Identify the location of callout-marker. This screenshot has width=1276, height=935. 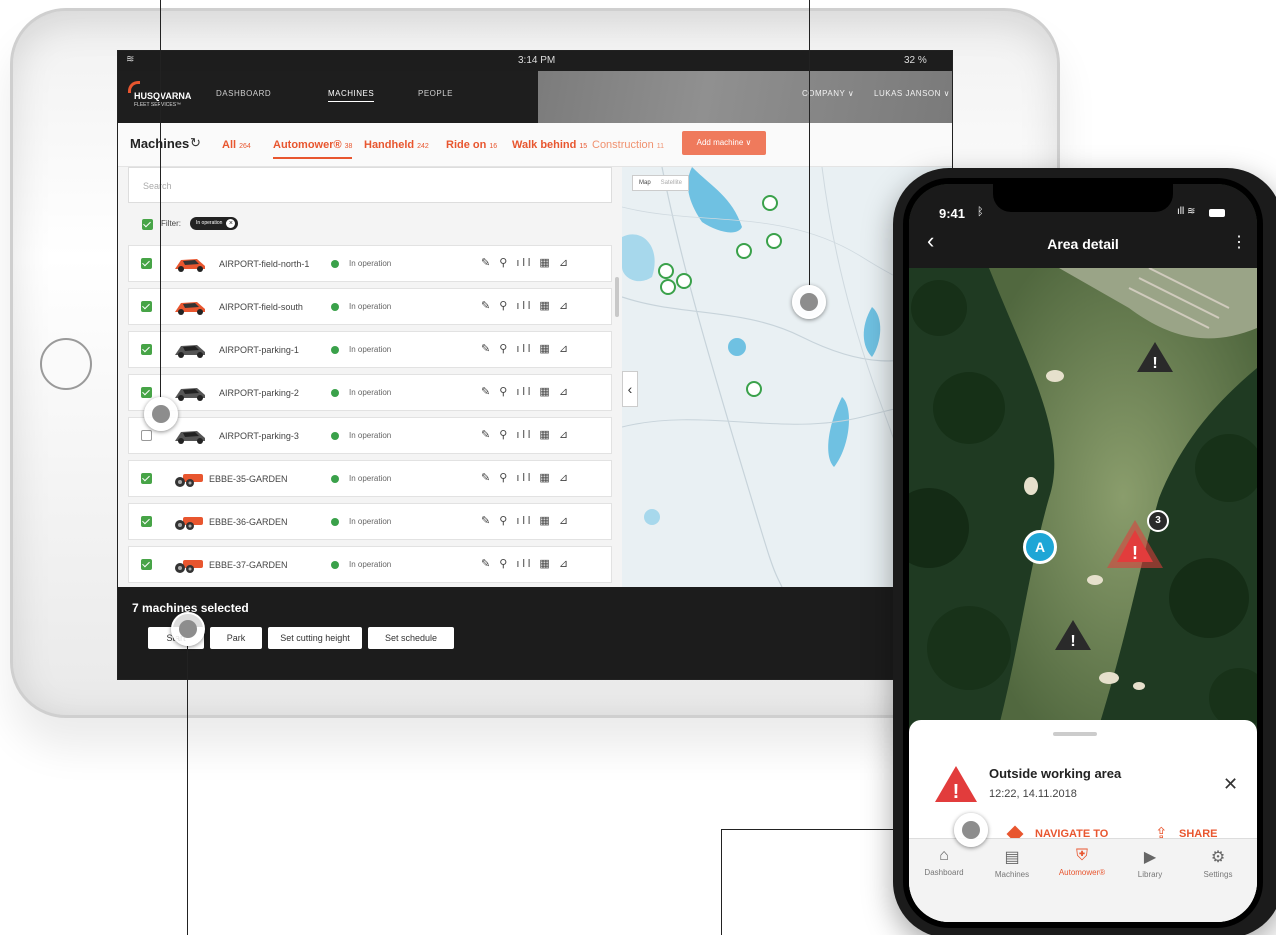
(971, 830).